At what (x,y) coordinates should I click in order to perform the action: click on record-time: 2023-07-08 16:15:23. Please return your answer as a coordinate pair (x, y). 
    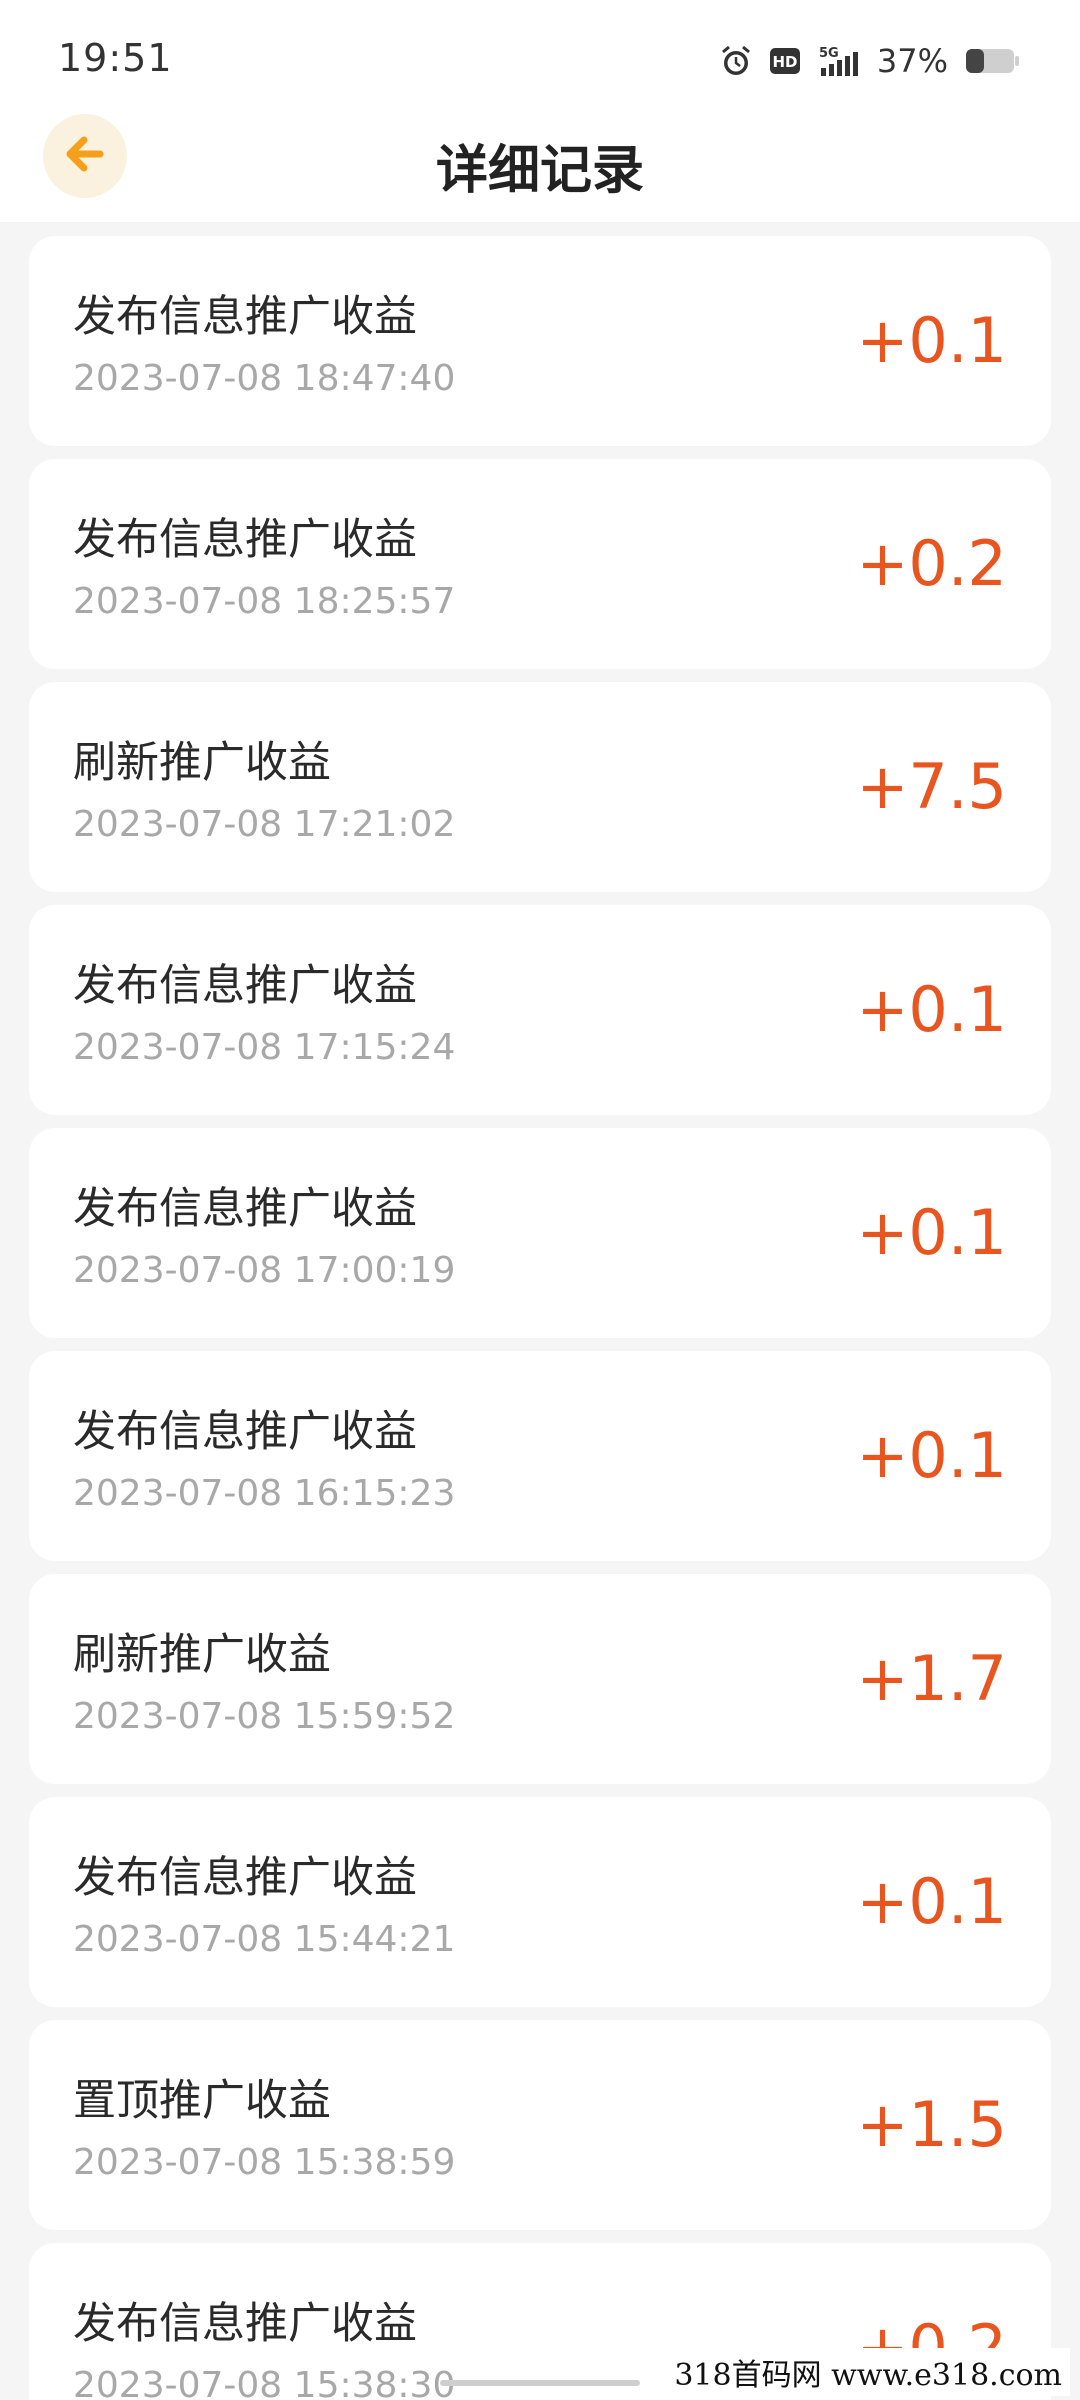
    Looking at the image, I should click on (264, 1493).